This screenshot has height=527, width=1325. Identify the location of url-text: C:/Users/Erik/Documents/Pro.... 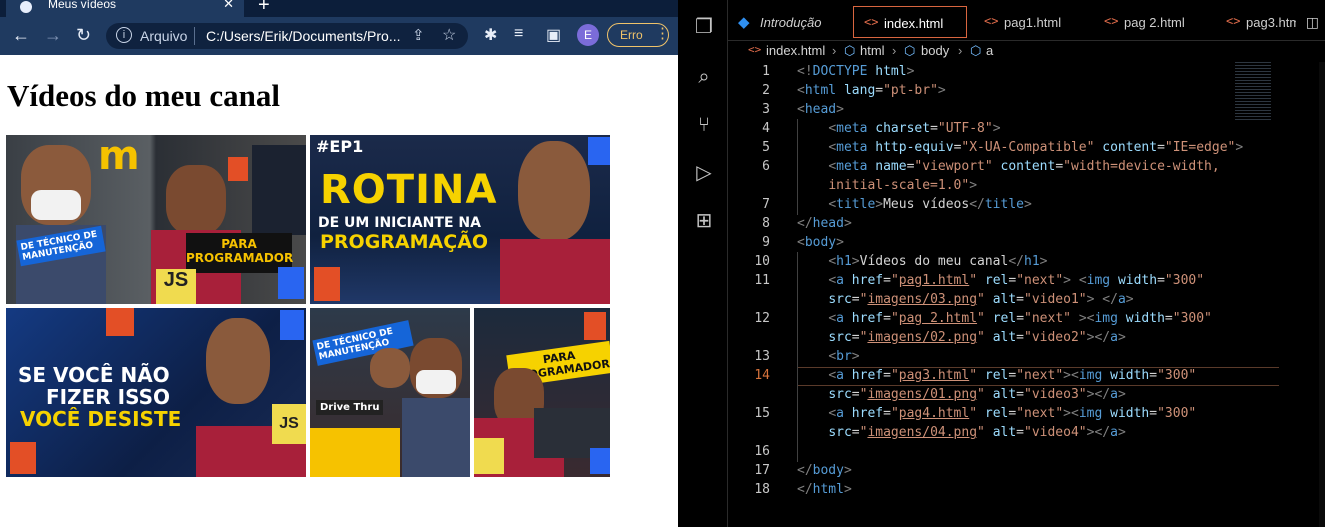
(303, 36).